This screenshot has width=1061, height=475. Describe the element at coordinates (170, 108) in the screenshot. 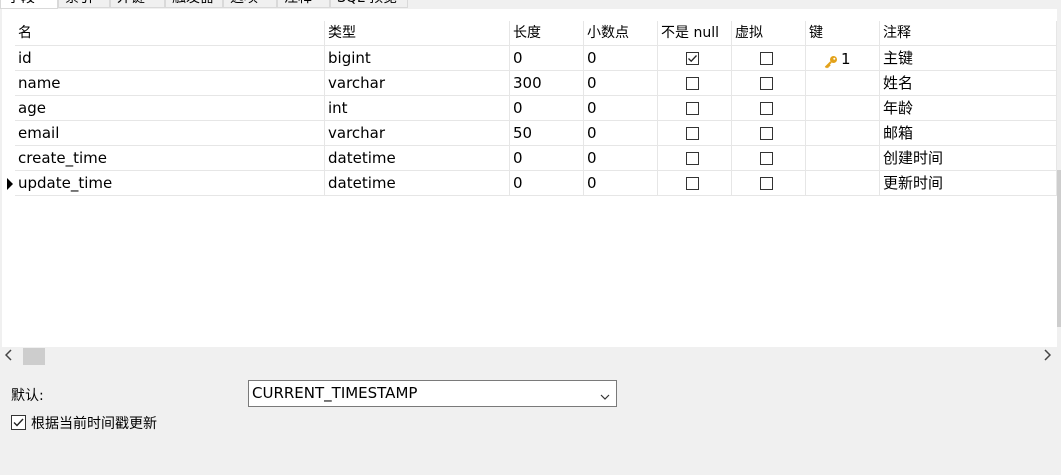

I see `field-name-cell: age` at that location.